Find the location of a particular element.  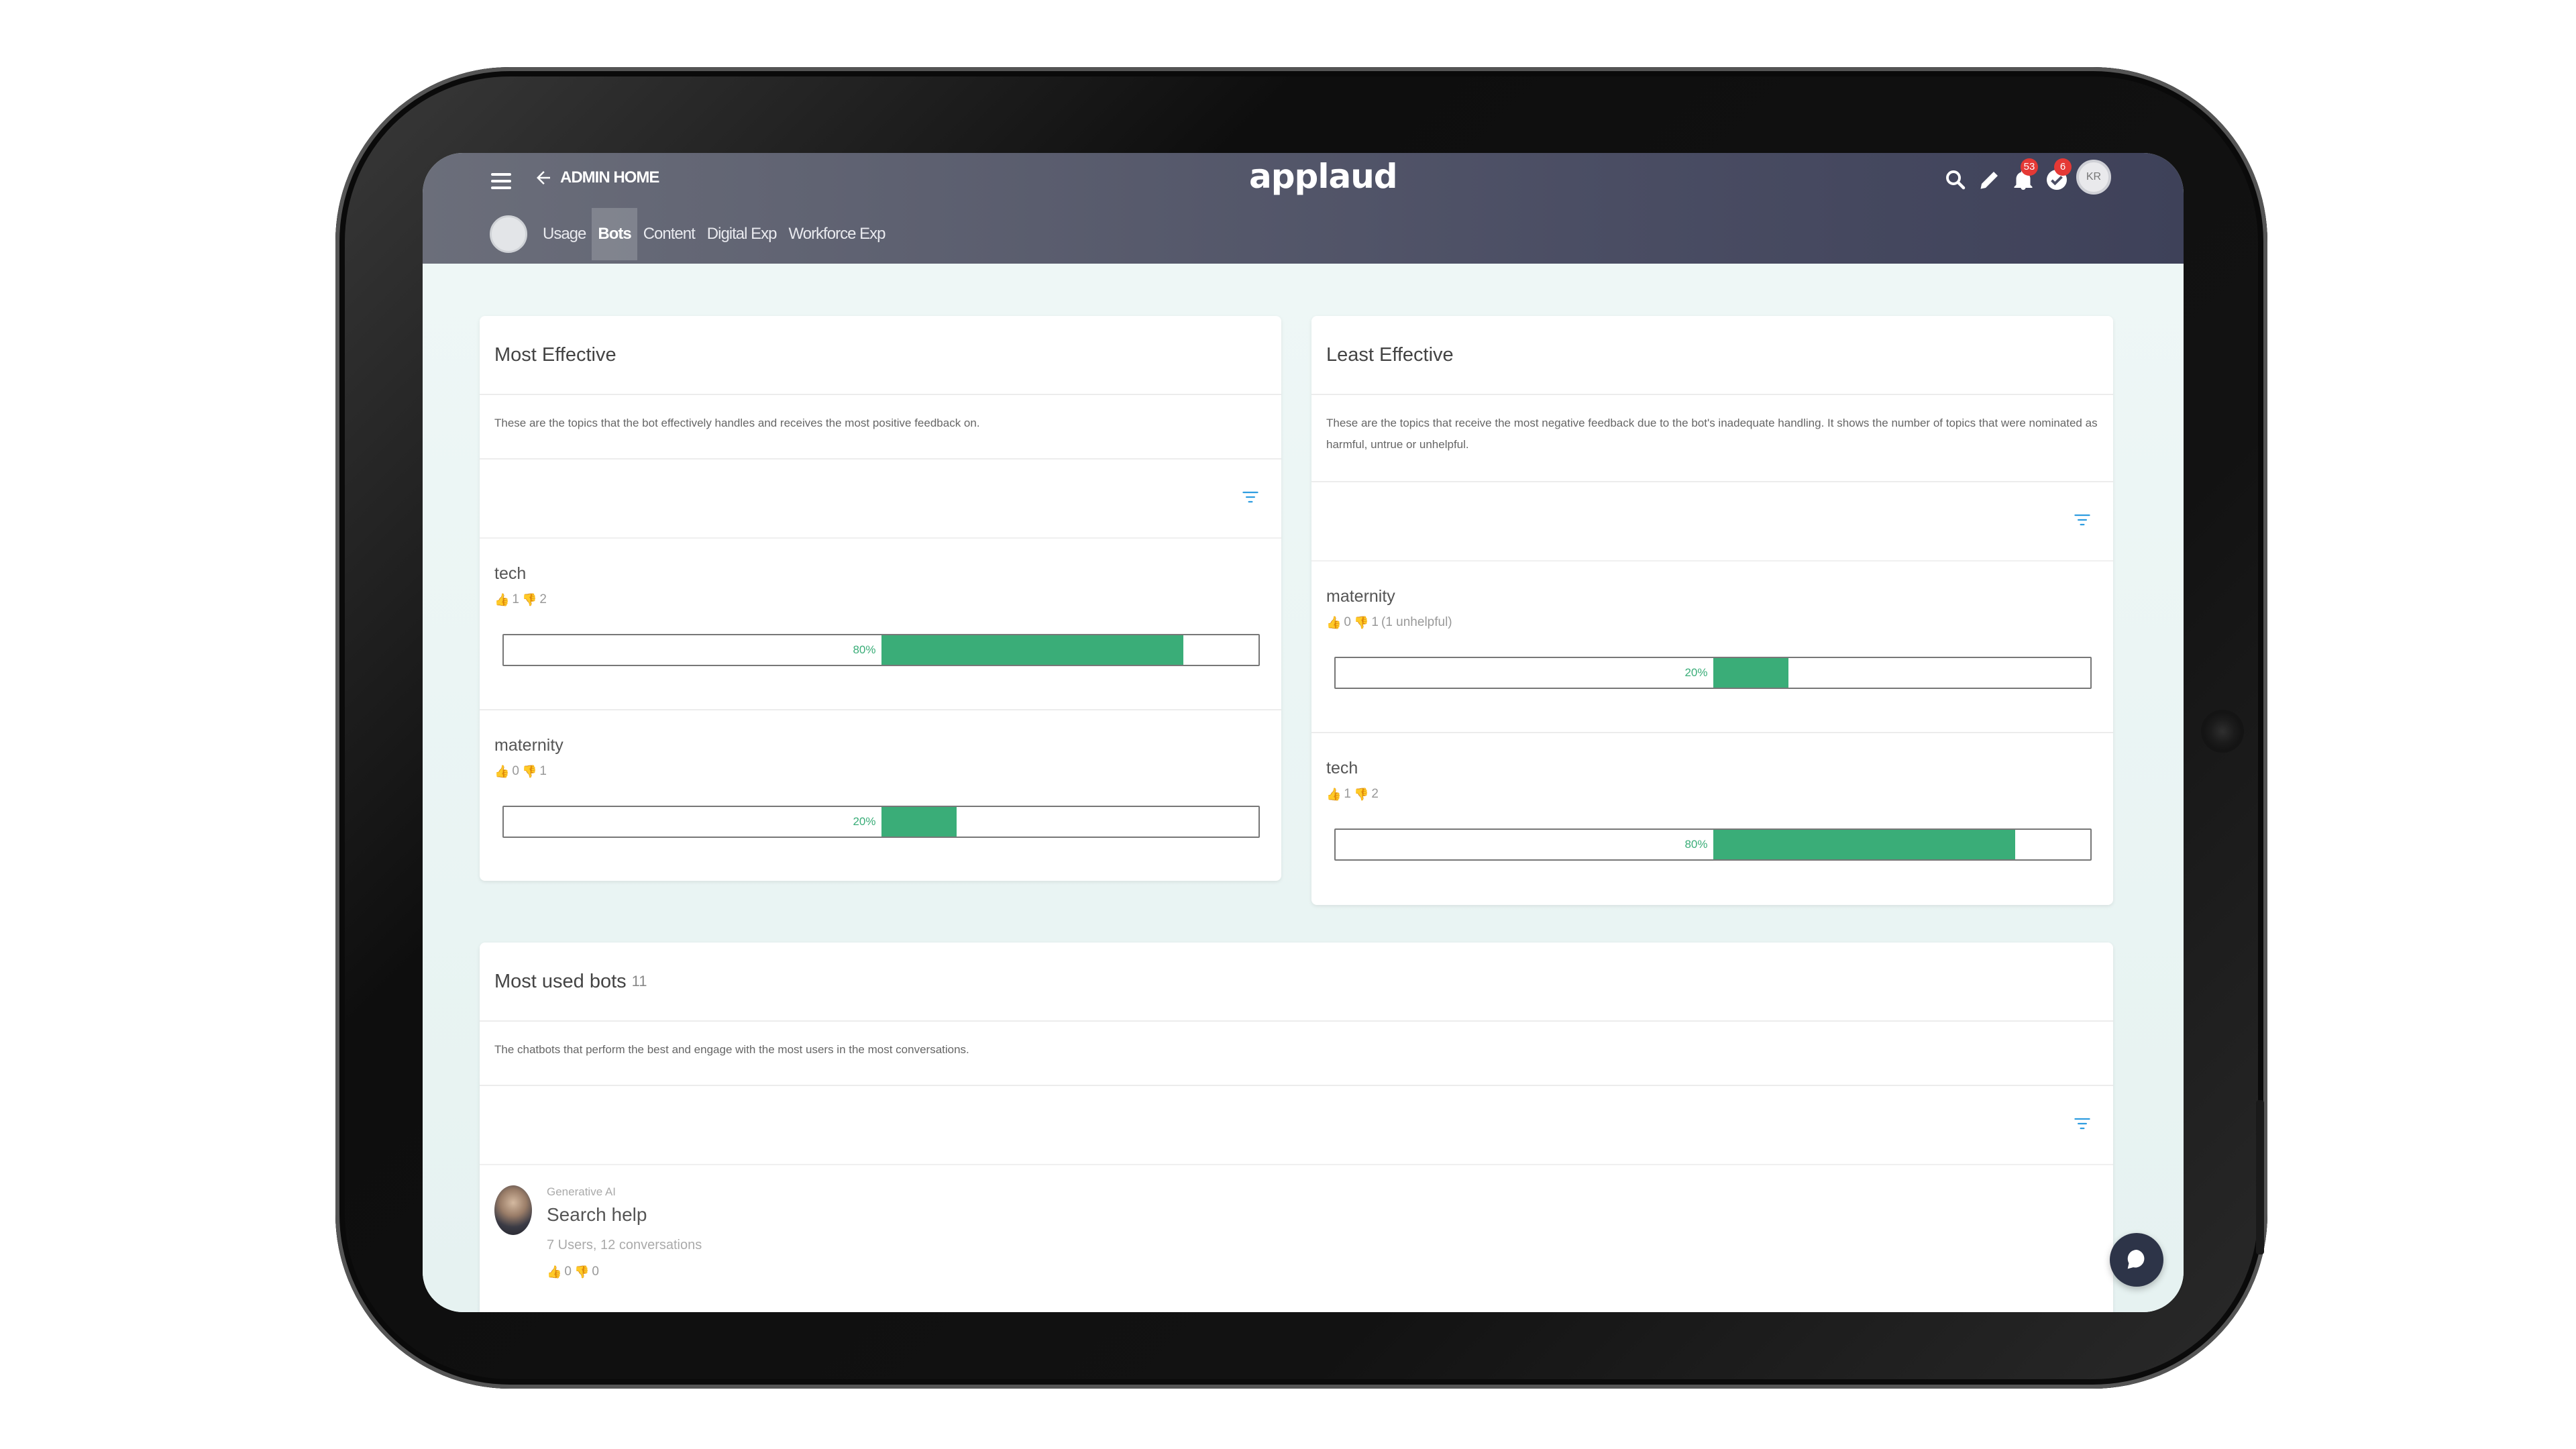

topic-item: maternity 👍 0 👎 1 (1 unhelpful) 20% is located at coordinates (1712, 647).